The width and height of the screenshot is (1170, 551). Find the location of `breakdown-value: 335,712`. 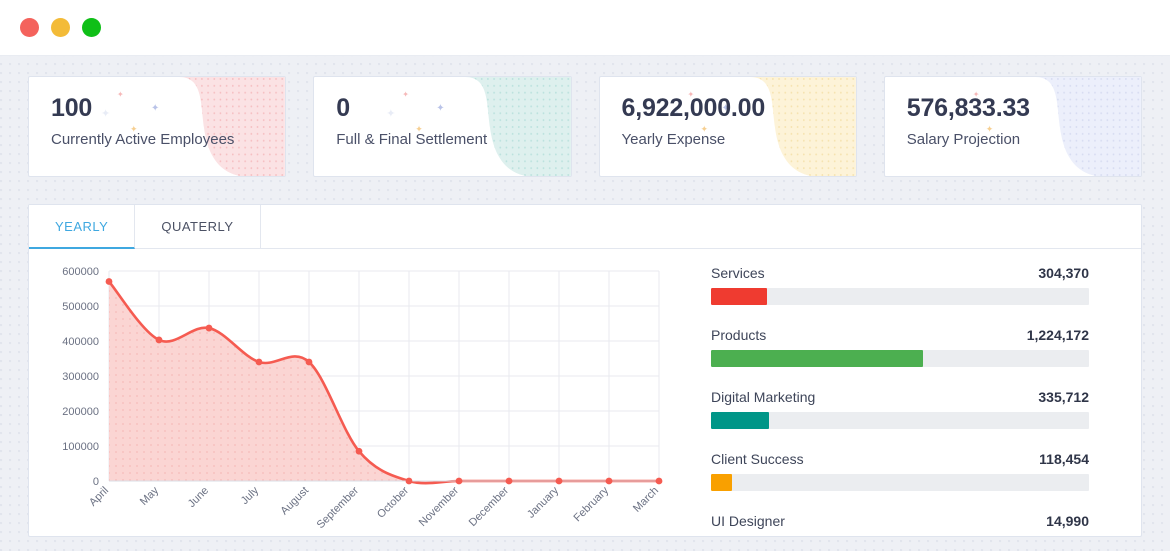

breakdown-value: 335,712 is located at coordinates (1063, 397).